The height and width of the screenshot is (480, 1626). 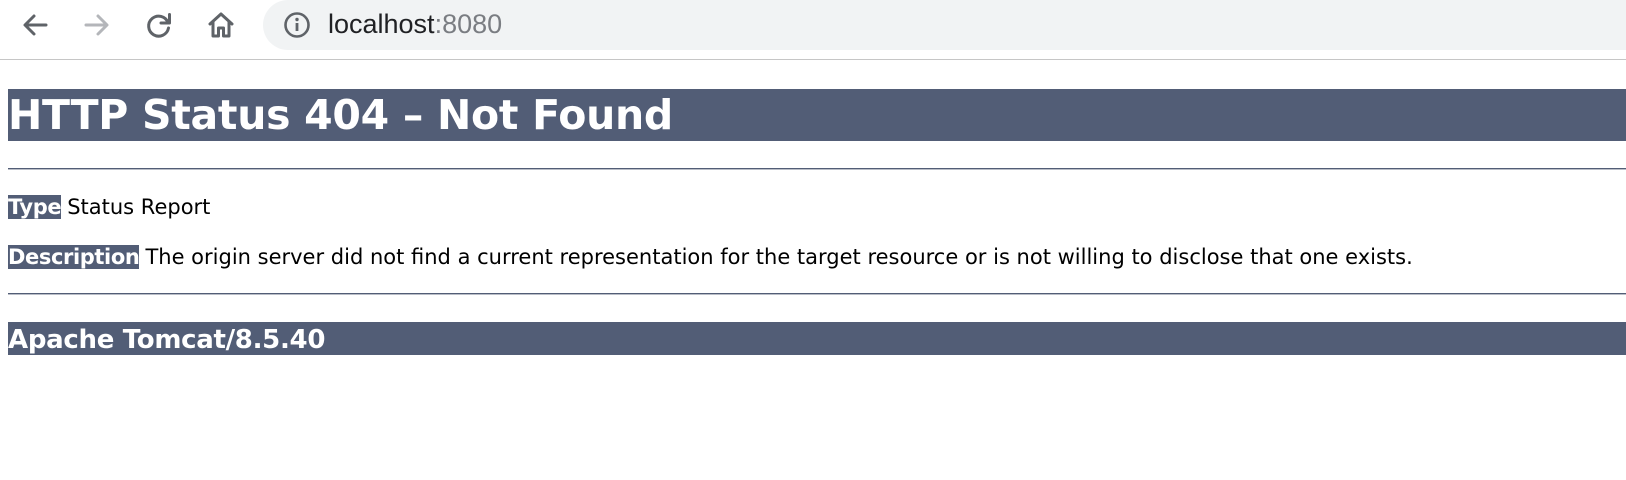 I want to click on description-label: Description, so click(x=74, y=257).